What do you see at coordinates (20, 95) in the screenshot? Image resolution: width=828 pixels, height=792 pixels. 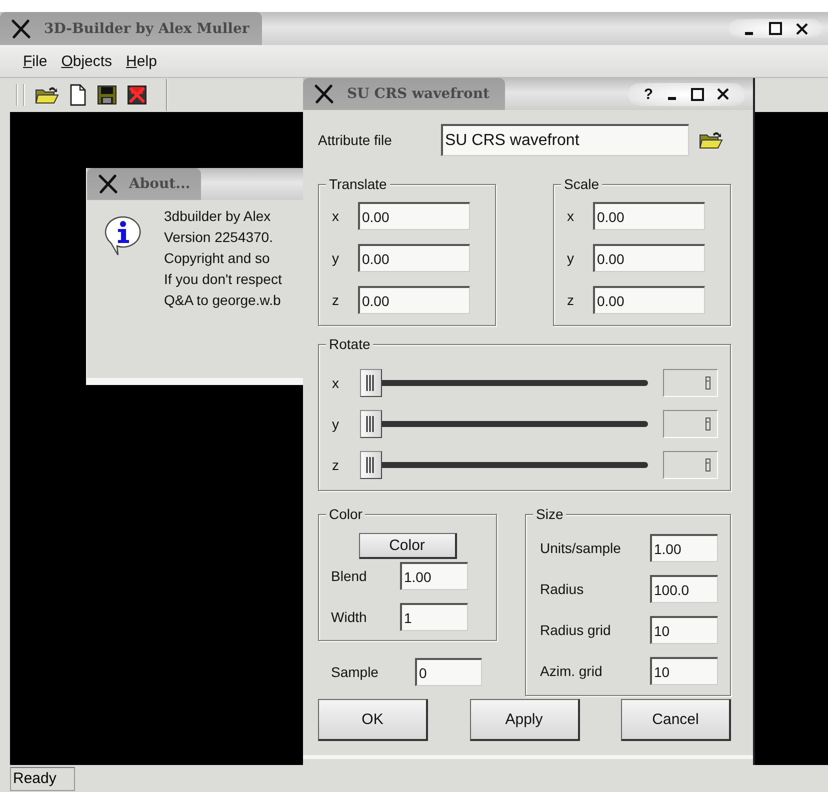 I see `toolbar-grip` at bounding box center [20, 95].